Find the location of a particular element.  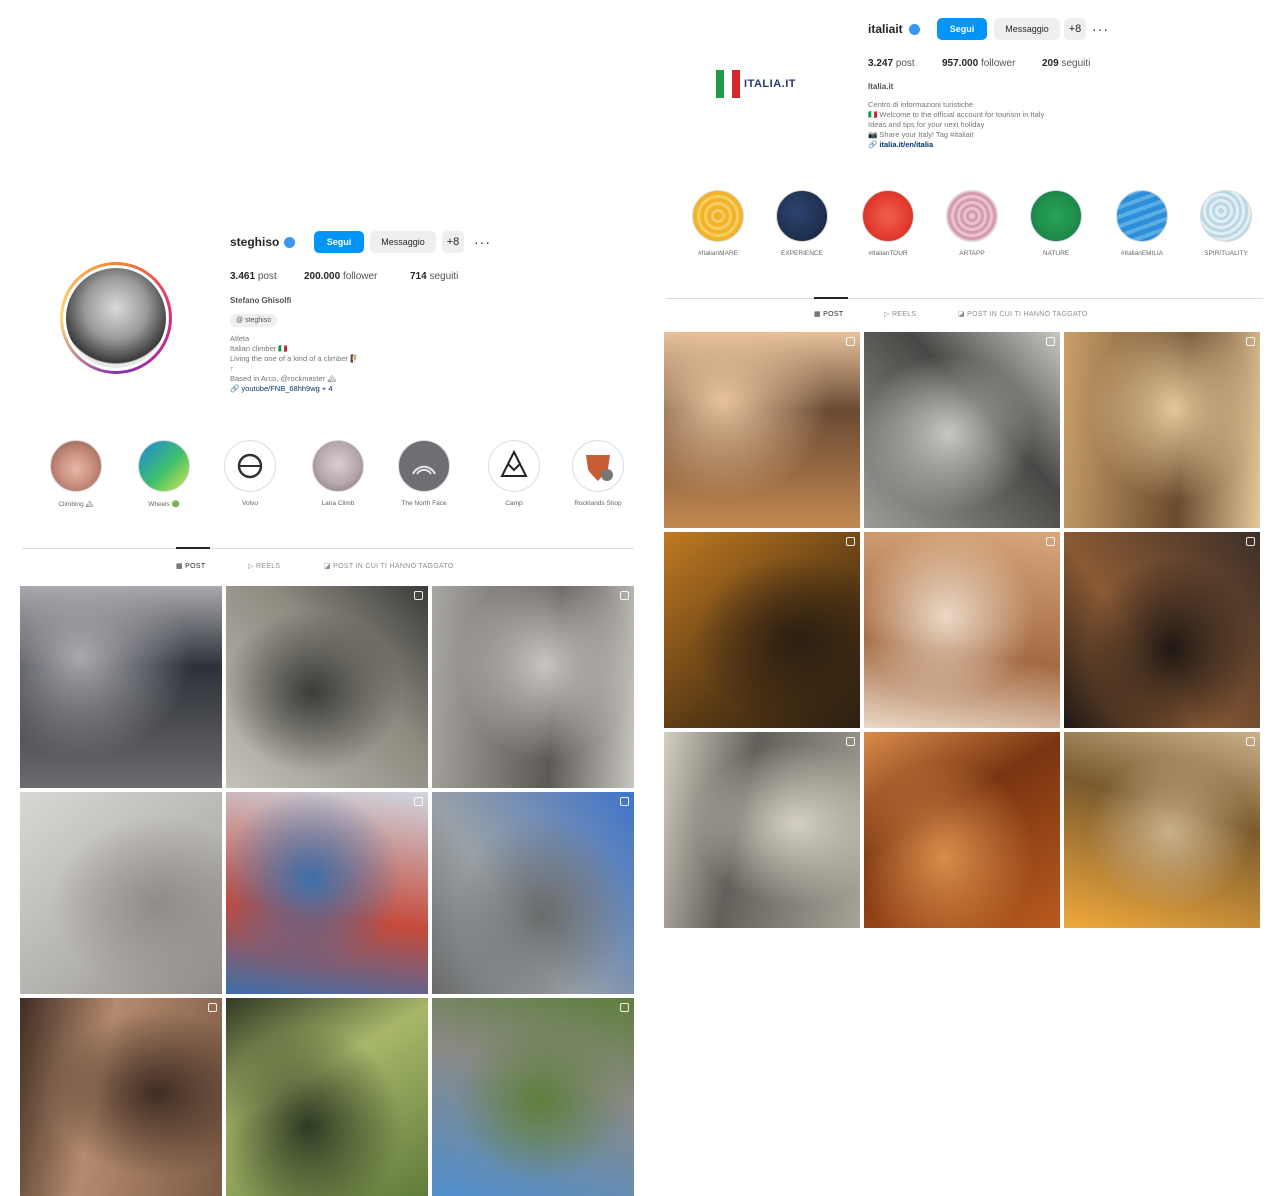

active-tab-indicator is located at coordinates (193, 548).